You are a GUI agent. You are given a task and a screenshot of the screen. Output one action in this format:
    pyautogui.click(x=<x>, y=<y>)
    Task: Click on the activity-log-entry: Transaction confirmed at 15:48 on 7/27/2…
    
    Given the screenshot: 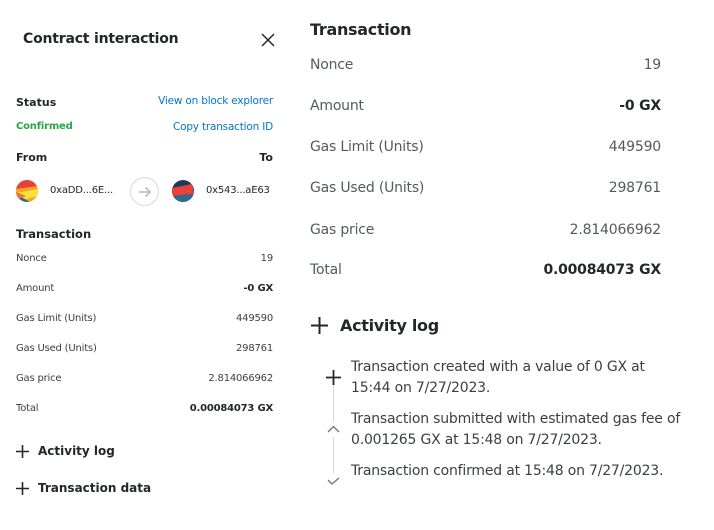 What is the action you would take?
    pyautogui.click(x=507, y=471)
    